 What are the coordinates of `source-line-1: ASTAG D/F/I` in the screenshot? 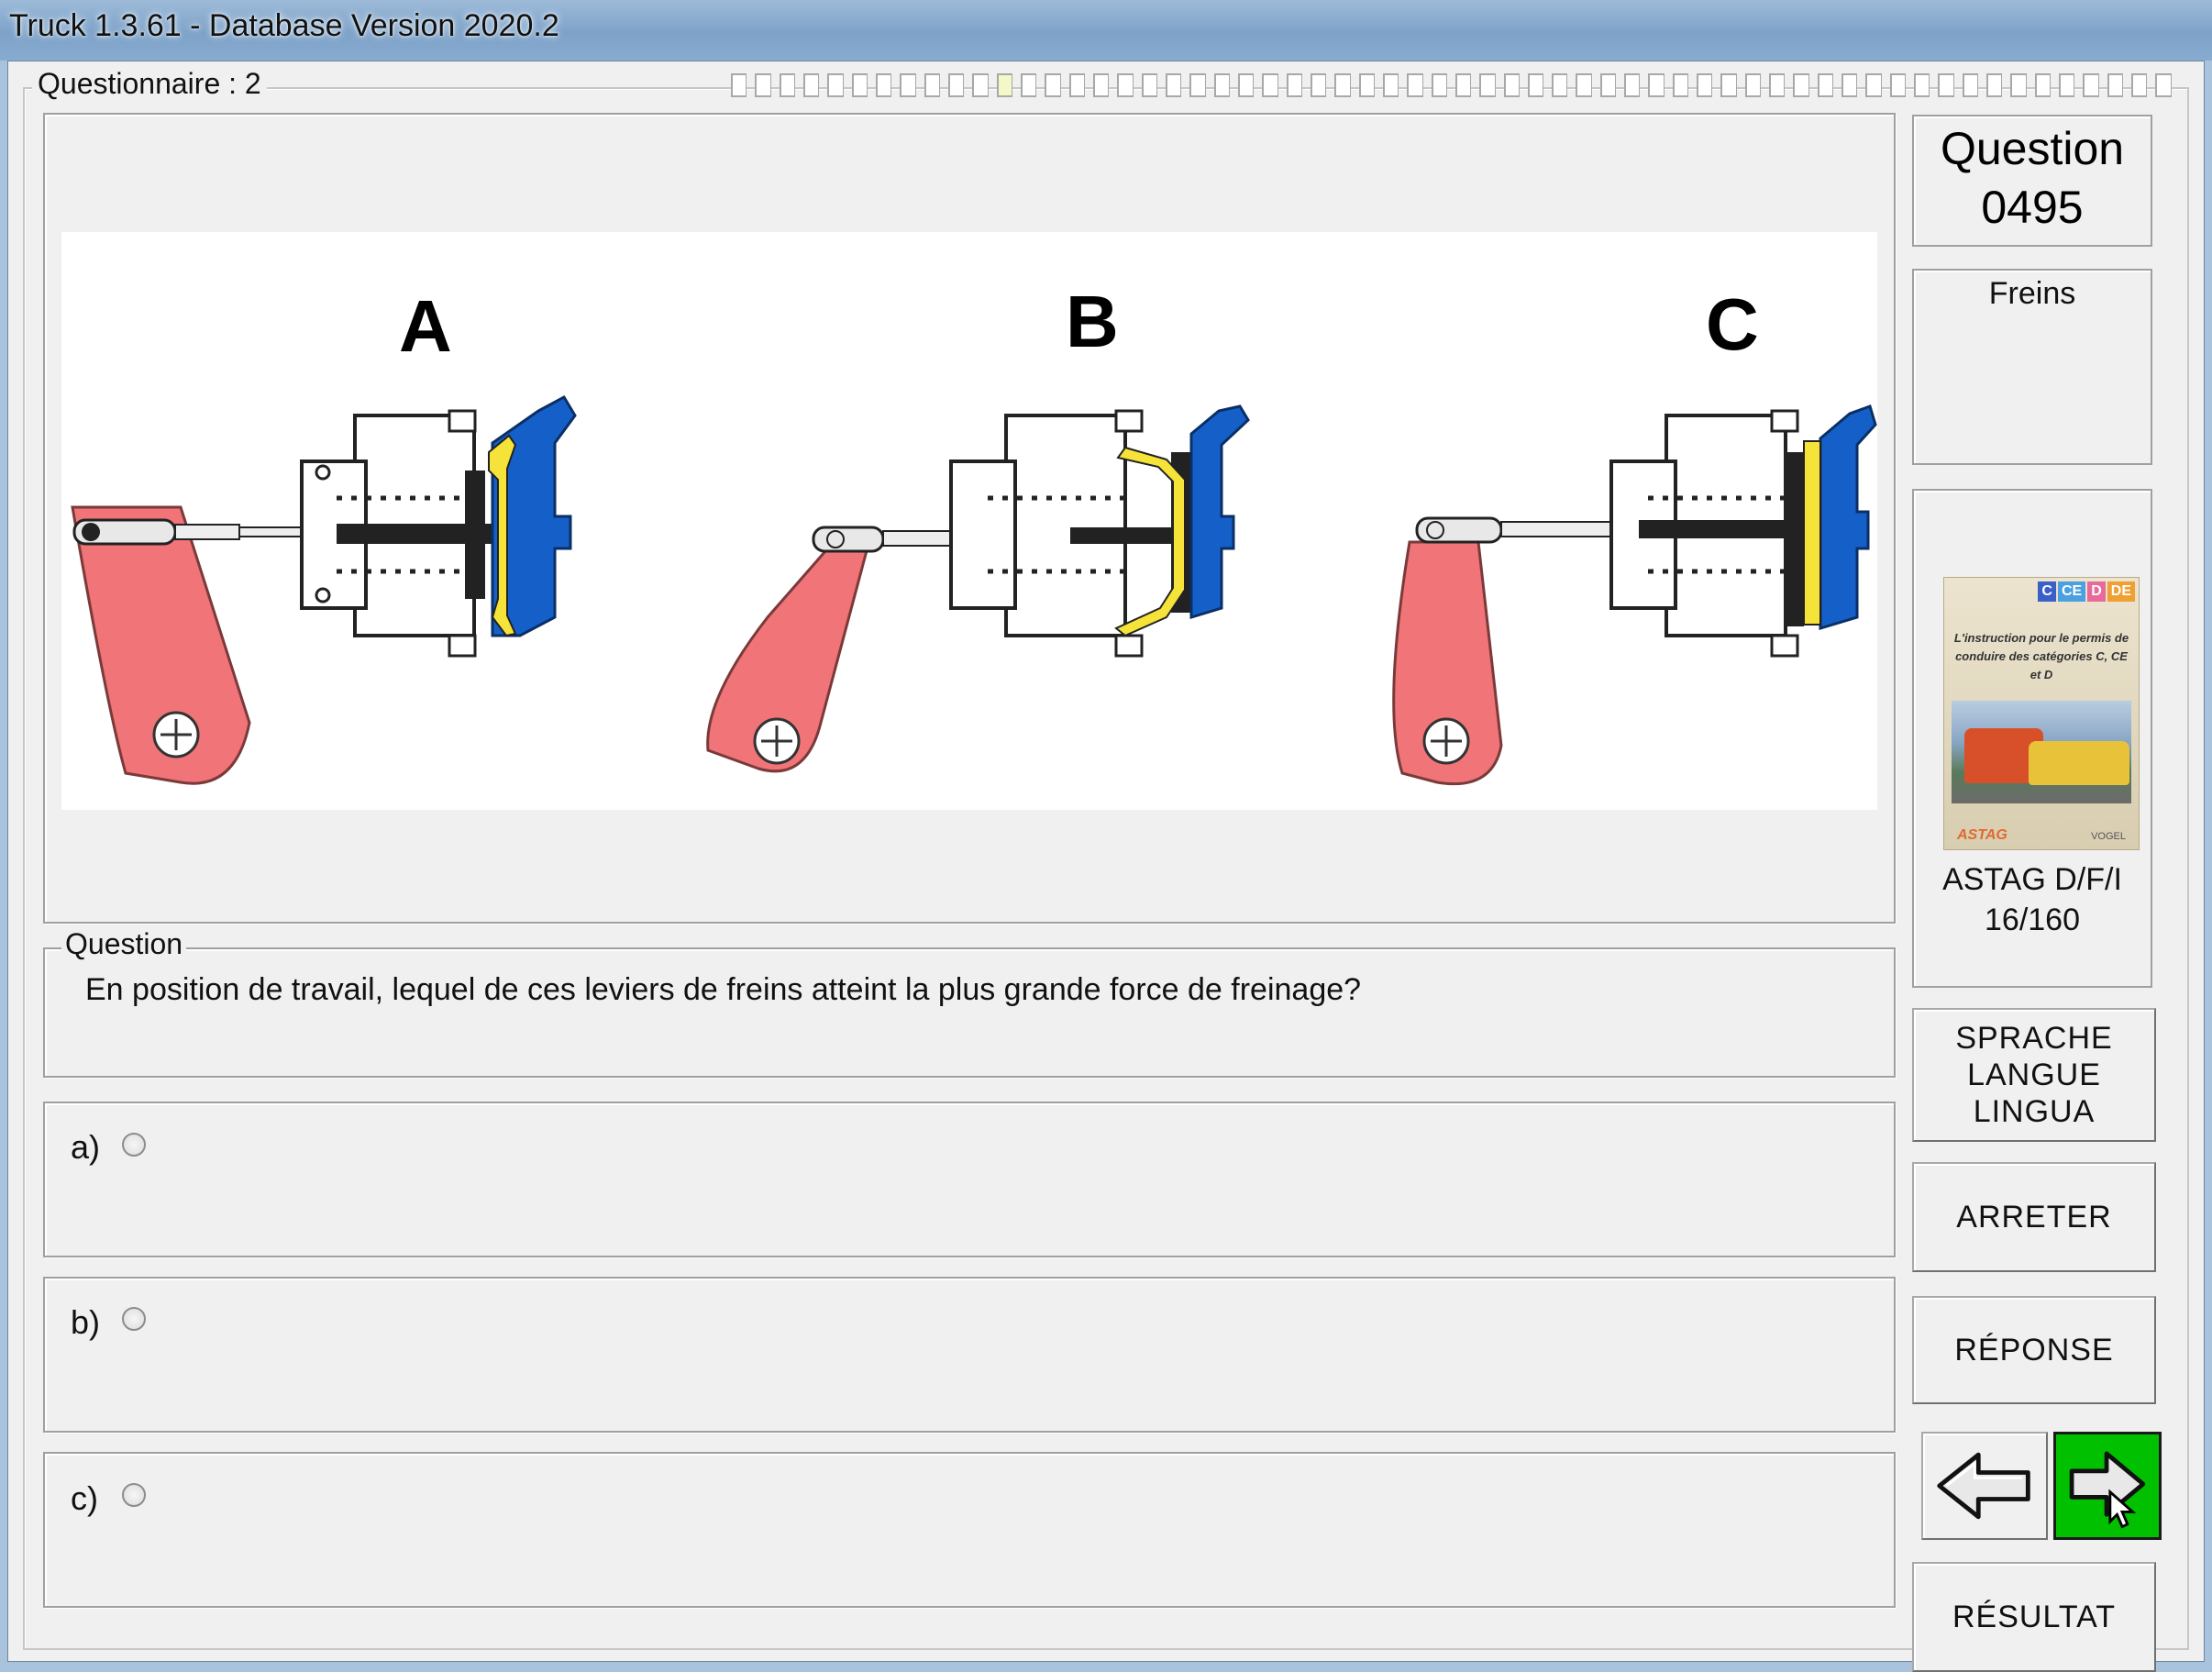 It's located at (2032, 879).